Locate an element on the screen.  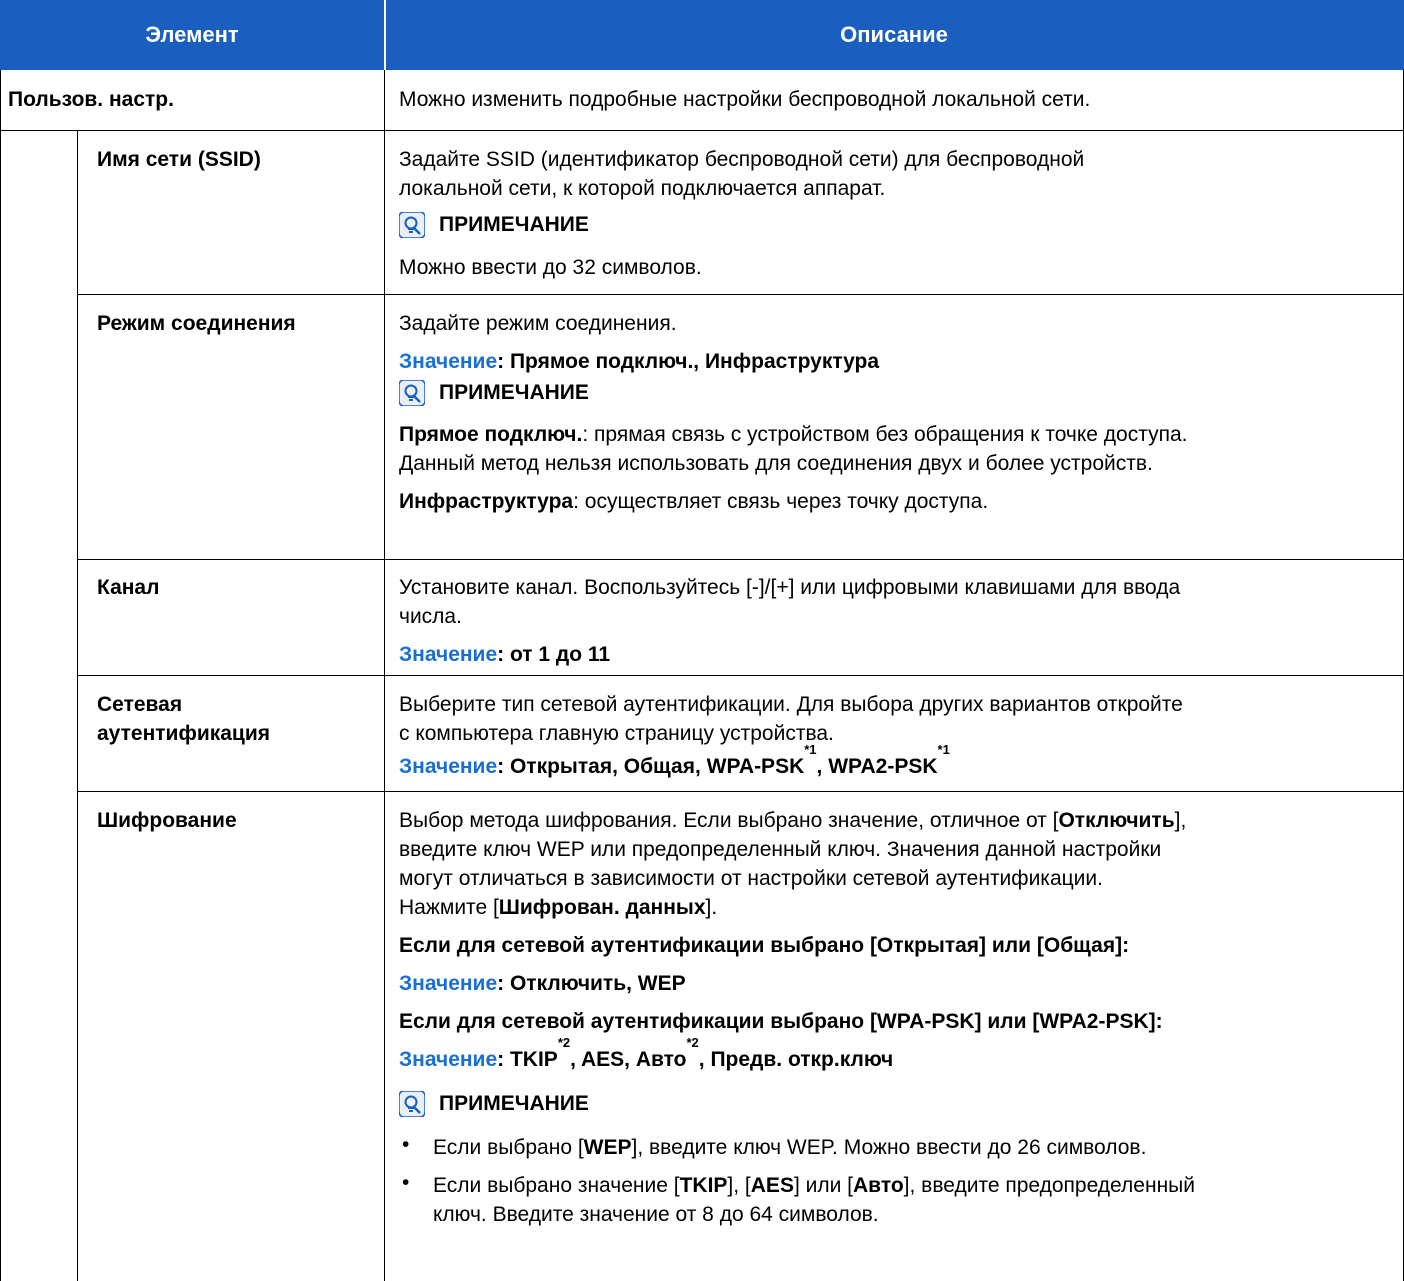
row-label-user-settings: Пользов. настр. is located at coordinates (91, 99).